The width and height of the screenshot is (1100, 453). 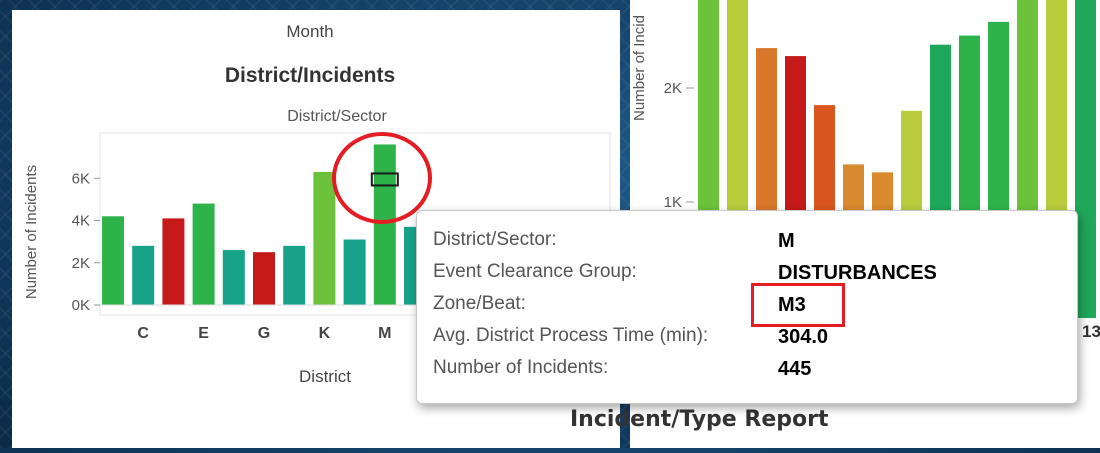 What do you see at coordinates (81, 305) in the screenshot?
I see `y-tick-label: 0K` at bounding box center [81, 305].